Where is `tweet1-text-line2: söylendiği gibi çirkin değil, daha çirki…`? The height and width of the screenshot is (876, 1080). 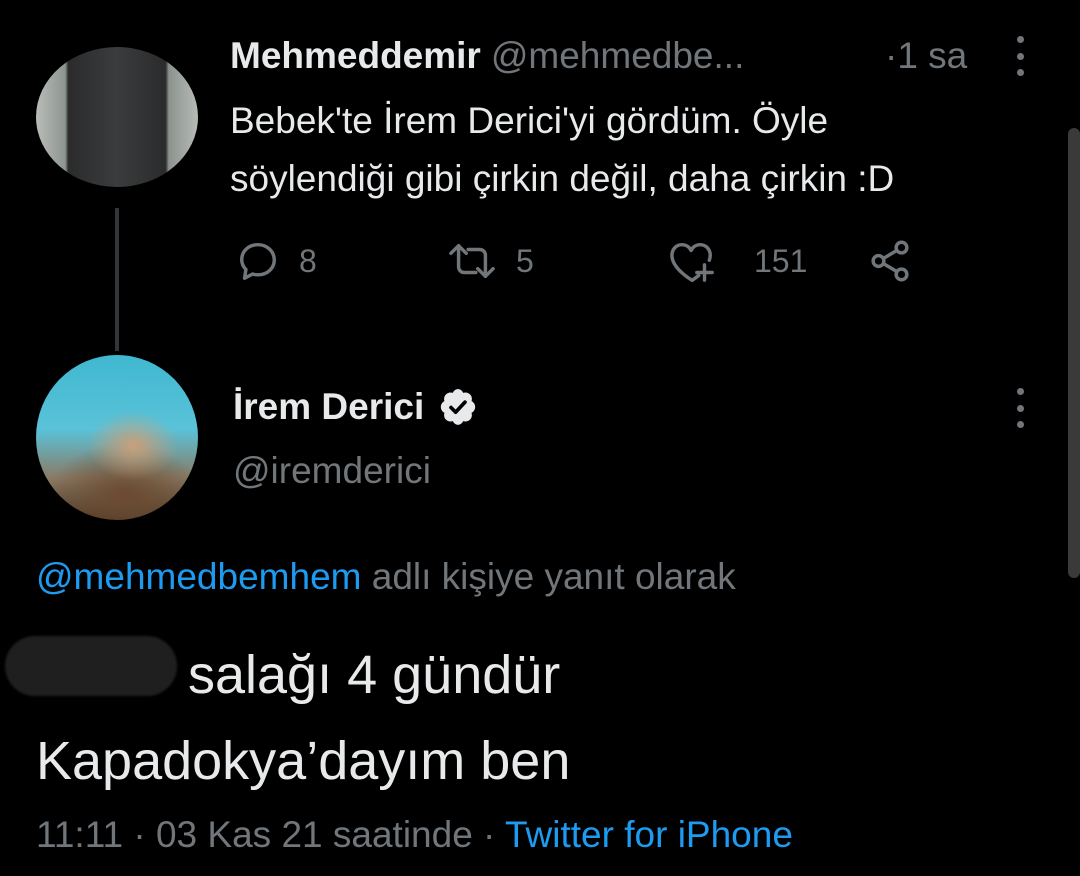
tweet1-text-line2: söylendiği gibi çirkin değil, daha çirki… is located at coordinates (562, 178).